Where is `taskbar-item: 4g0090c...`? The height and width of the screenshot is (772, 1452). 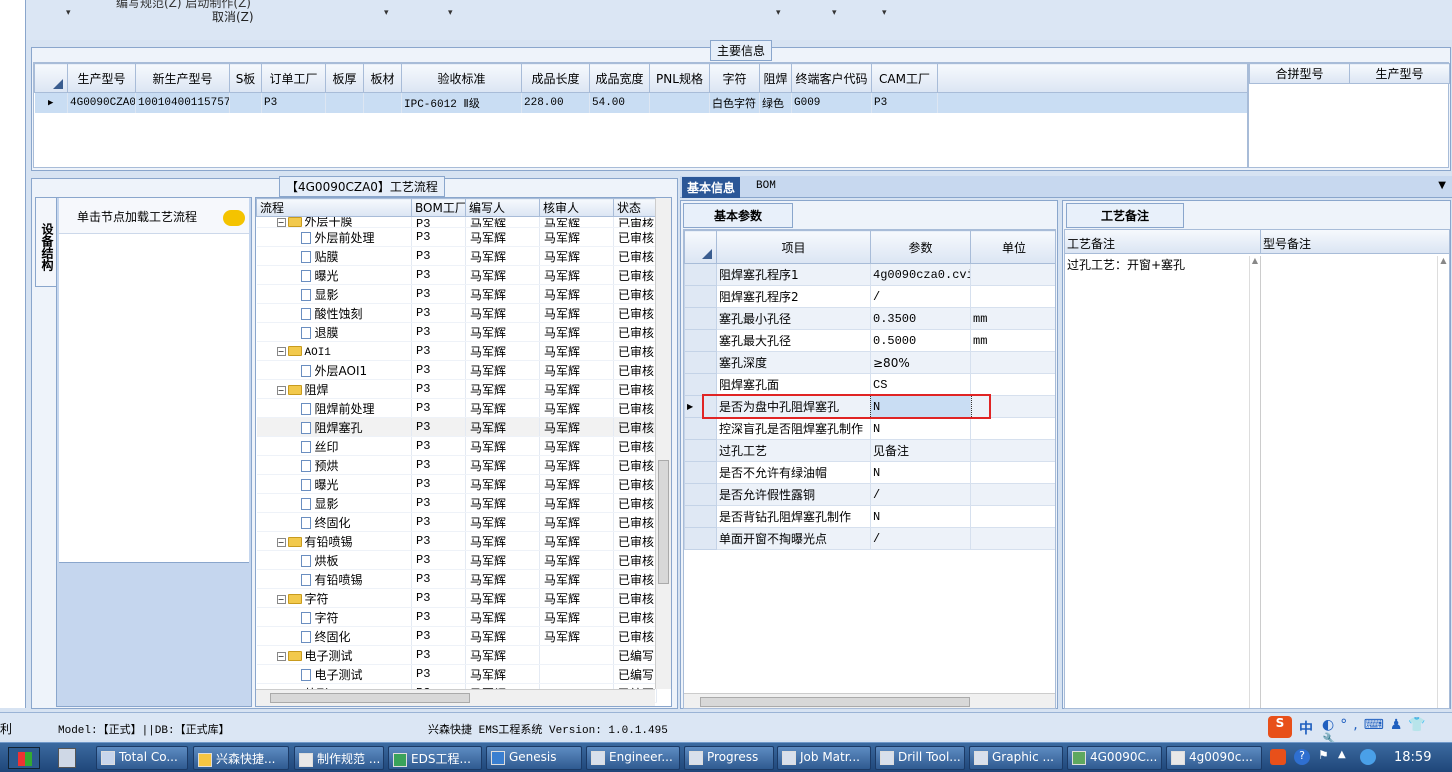
taskbar-item: 4g0090c... is located at coordinates (1214, 758).